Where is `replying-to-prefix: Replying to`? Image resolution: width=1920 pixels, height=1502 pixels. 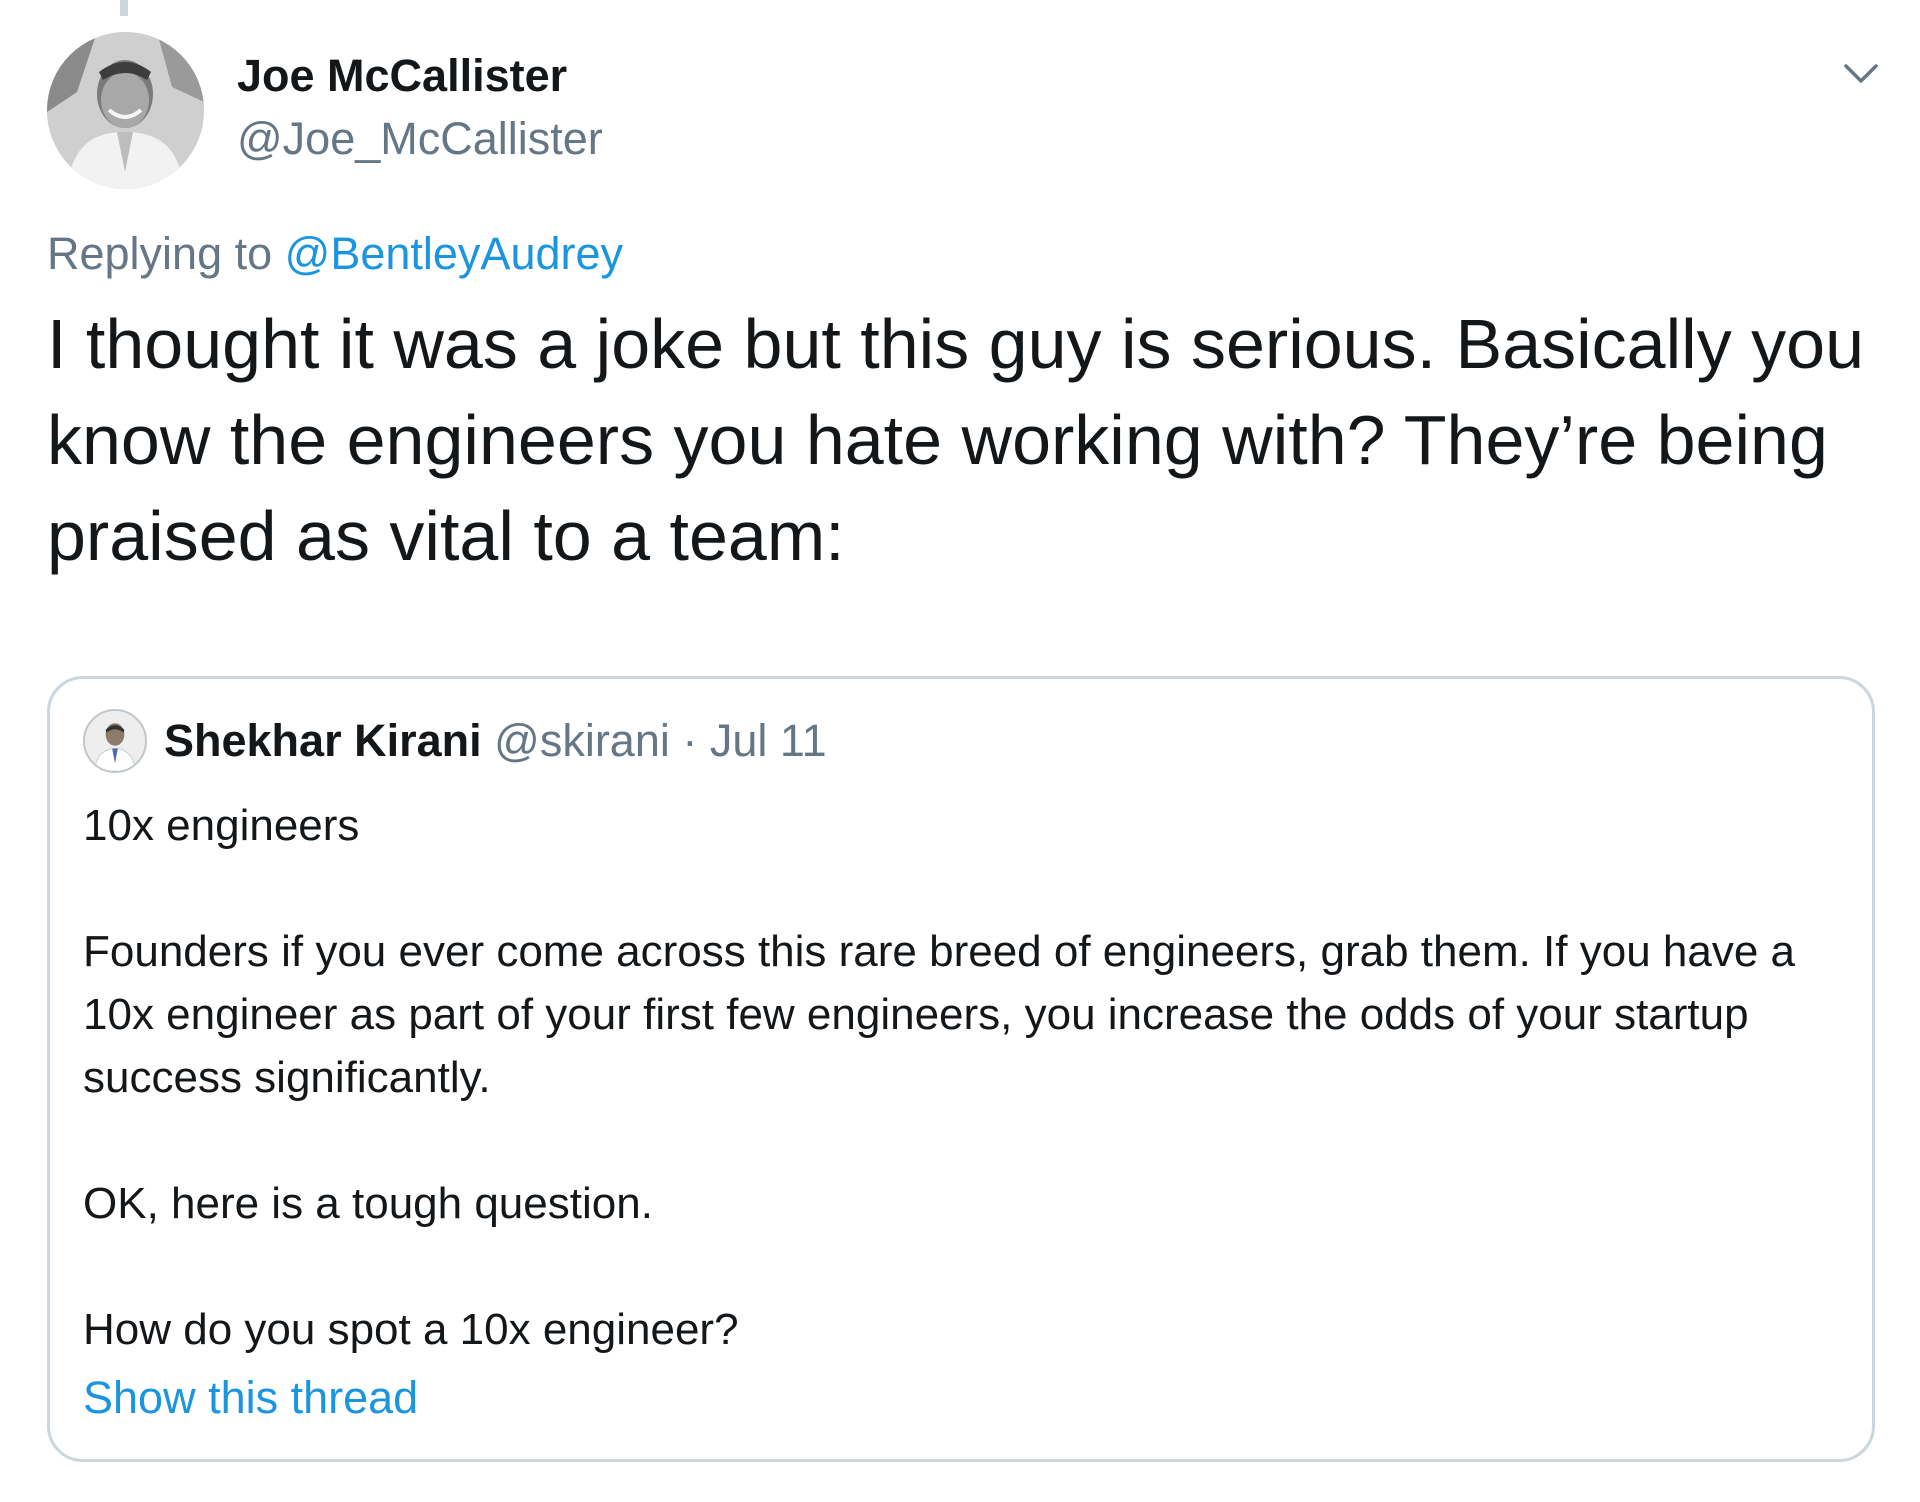
replying-to-prefix: Replying to is located at coordinates (160, 253).